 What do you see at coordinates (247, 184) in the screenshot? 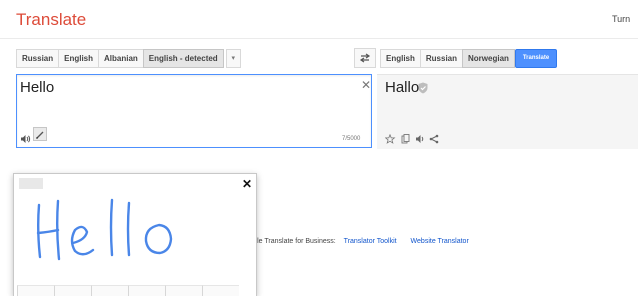
I see `close-icon: ✕` at bounding box center [247, 184].